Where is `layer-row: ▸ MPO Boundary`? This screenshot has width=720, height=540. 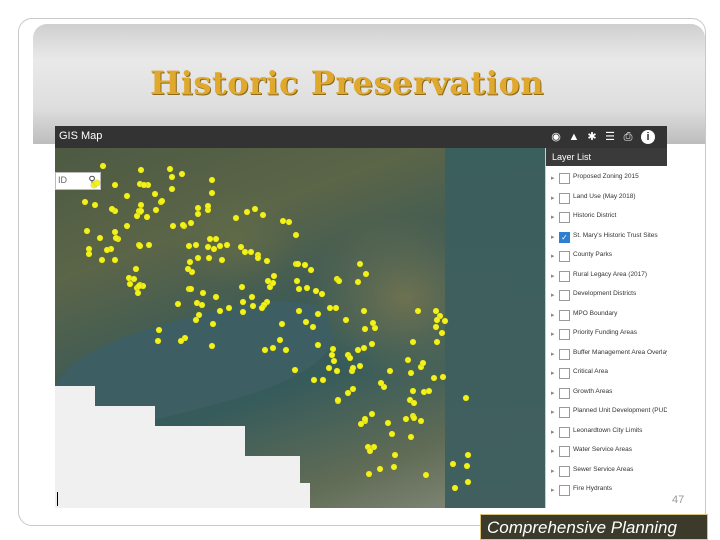
layer-row: ▸ MPO Boundary is located at coordinates (606, 316).